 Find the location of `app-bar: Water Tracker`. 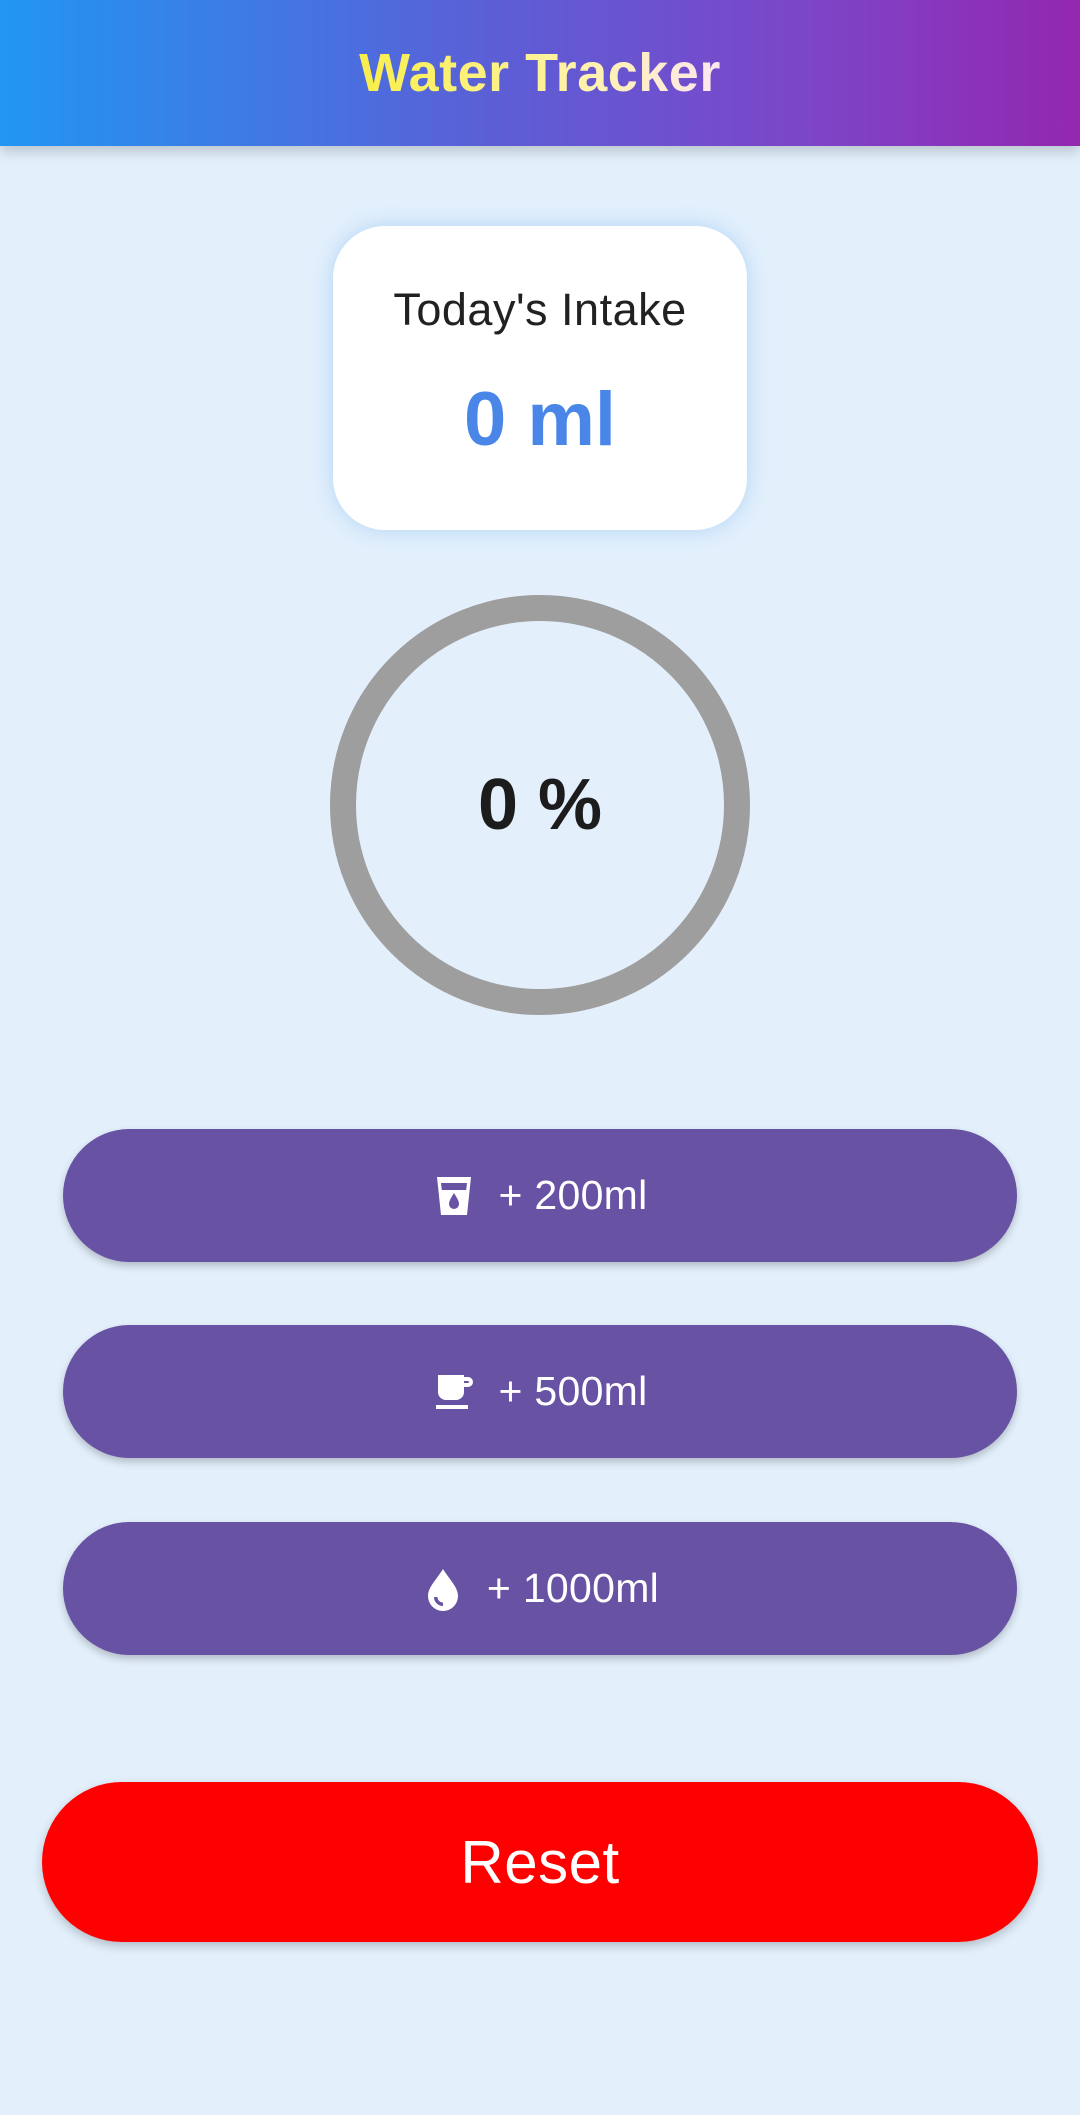

app-bar: Water Tracker is located at coordinates (540, 73).